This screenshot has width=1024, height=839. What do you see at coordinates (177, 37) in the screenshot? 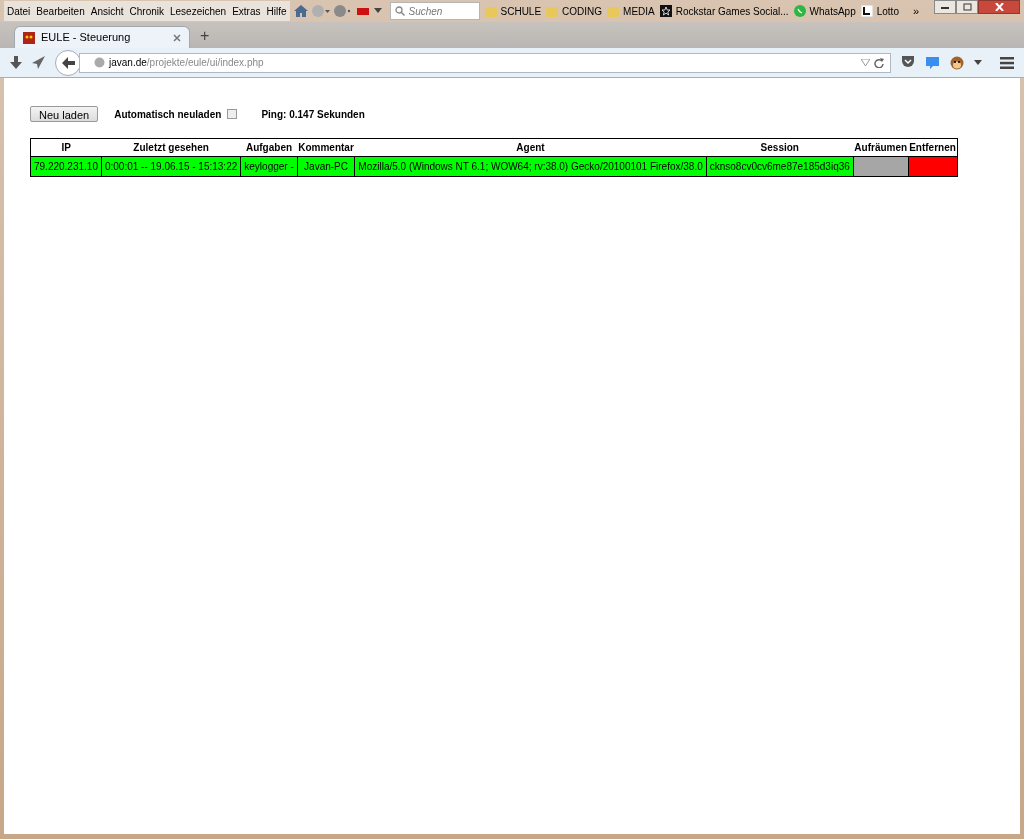
I see `close-tab-icon` at bounding box center [177, 37].